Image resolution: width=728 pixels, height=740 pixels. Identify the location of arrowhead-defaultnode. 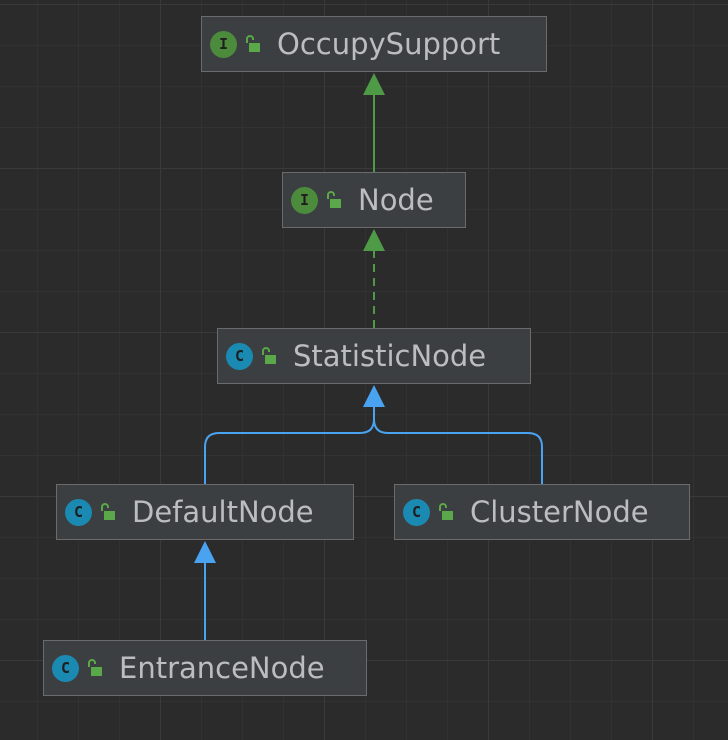
(205, 552).